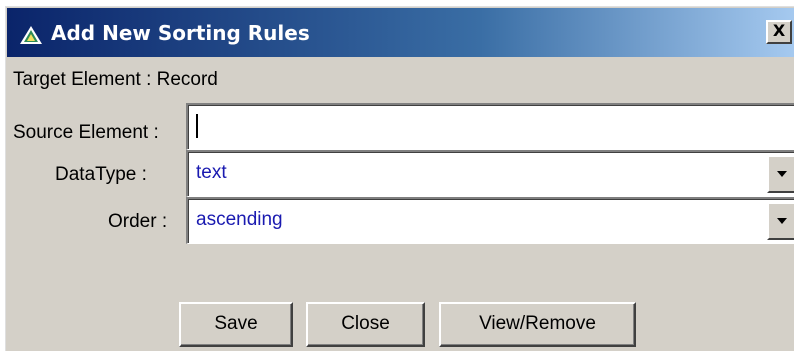 The height and width of the screenshot is (351, 794). Describe the element at coordinates (490, 126) in the screenshot. I see `source-element-input` at that location.